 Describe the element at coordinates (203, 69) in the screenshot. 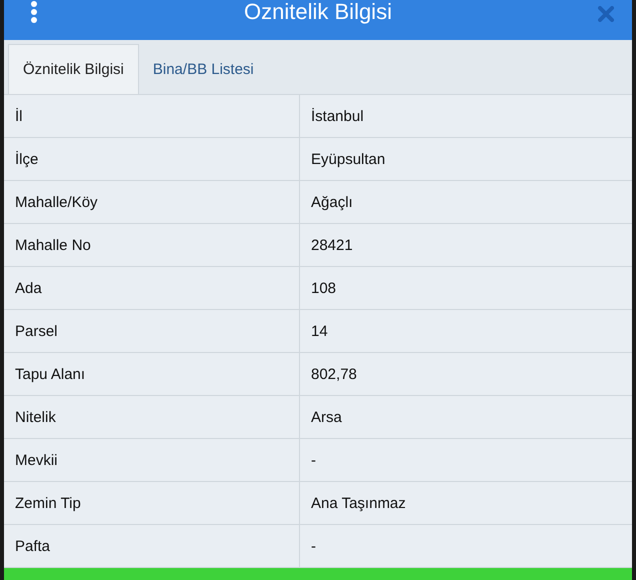

I see `tab: Bina/BB Listesi` at that location.